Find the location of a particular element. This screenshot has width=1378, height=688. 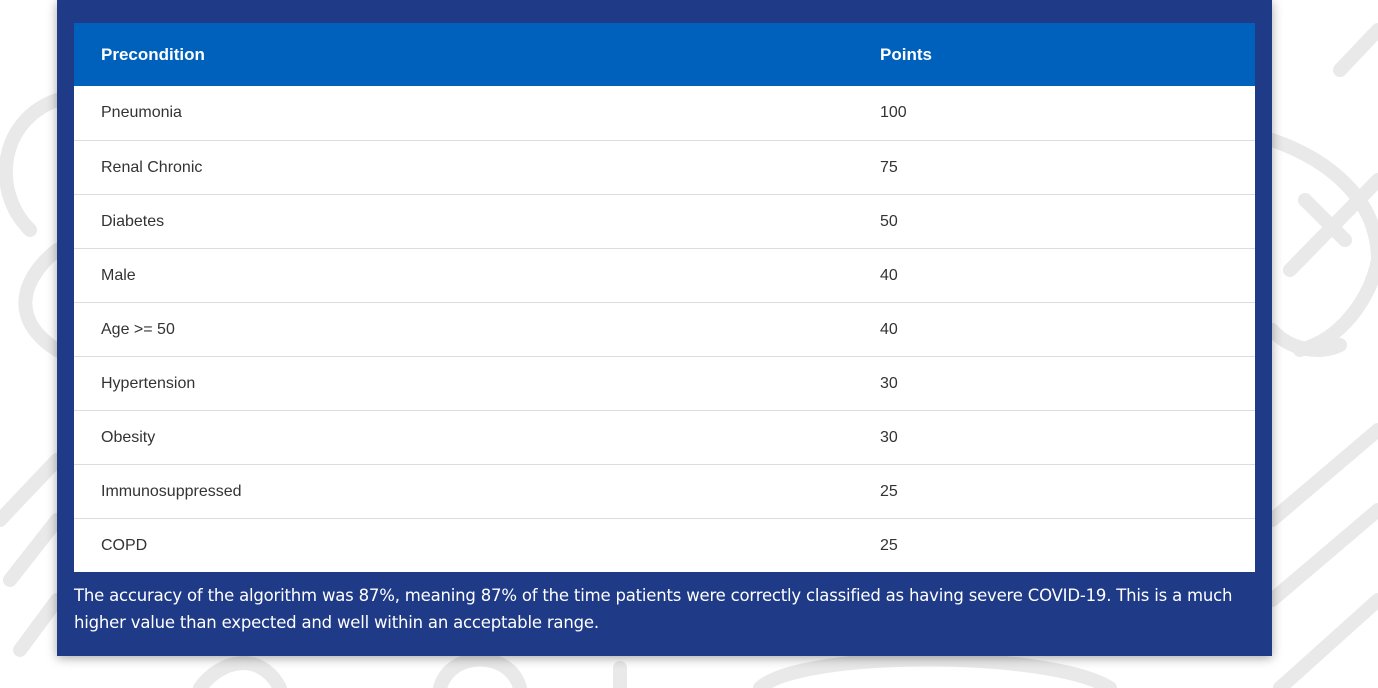

truncated-paragraph is located at coordinates (76, 5).